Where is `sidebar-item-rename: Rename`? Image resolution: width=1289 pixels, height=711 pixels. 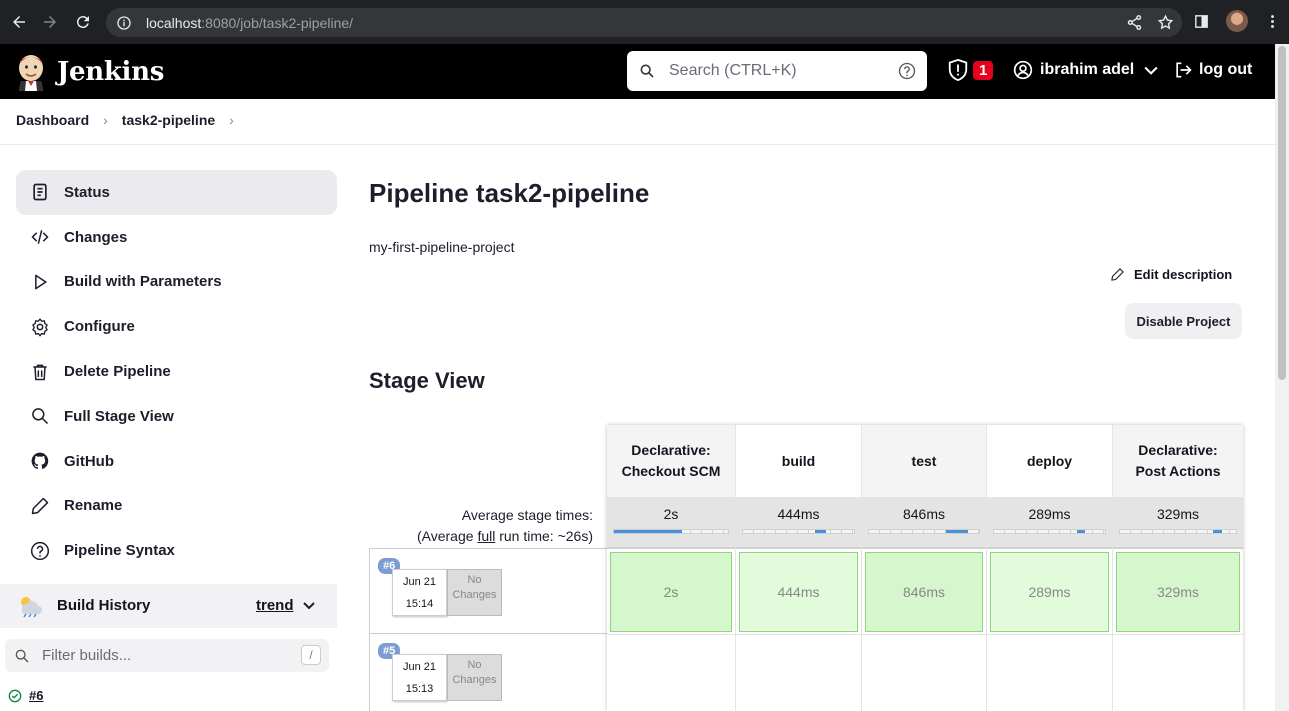 sidebar-item-rename: Rename is located at coordinates (176, 506).